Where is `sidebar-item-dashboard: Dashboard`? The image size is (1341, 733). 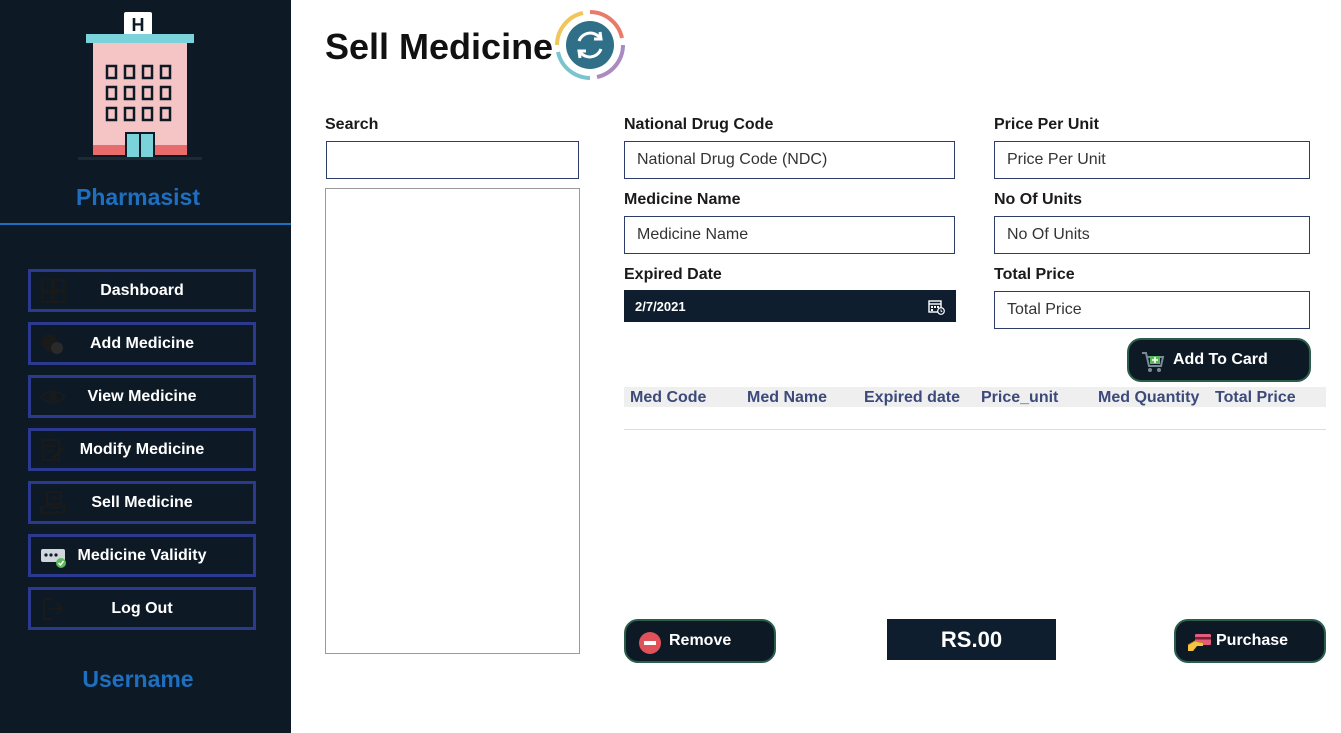 sidebar-item-dashboard: Dashboard is located at coordinates (142, 290).